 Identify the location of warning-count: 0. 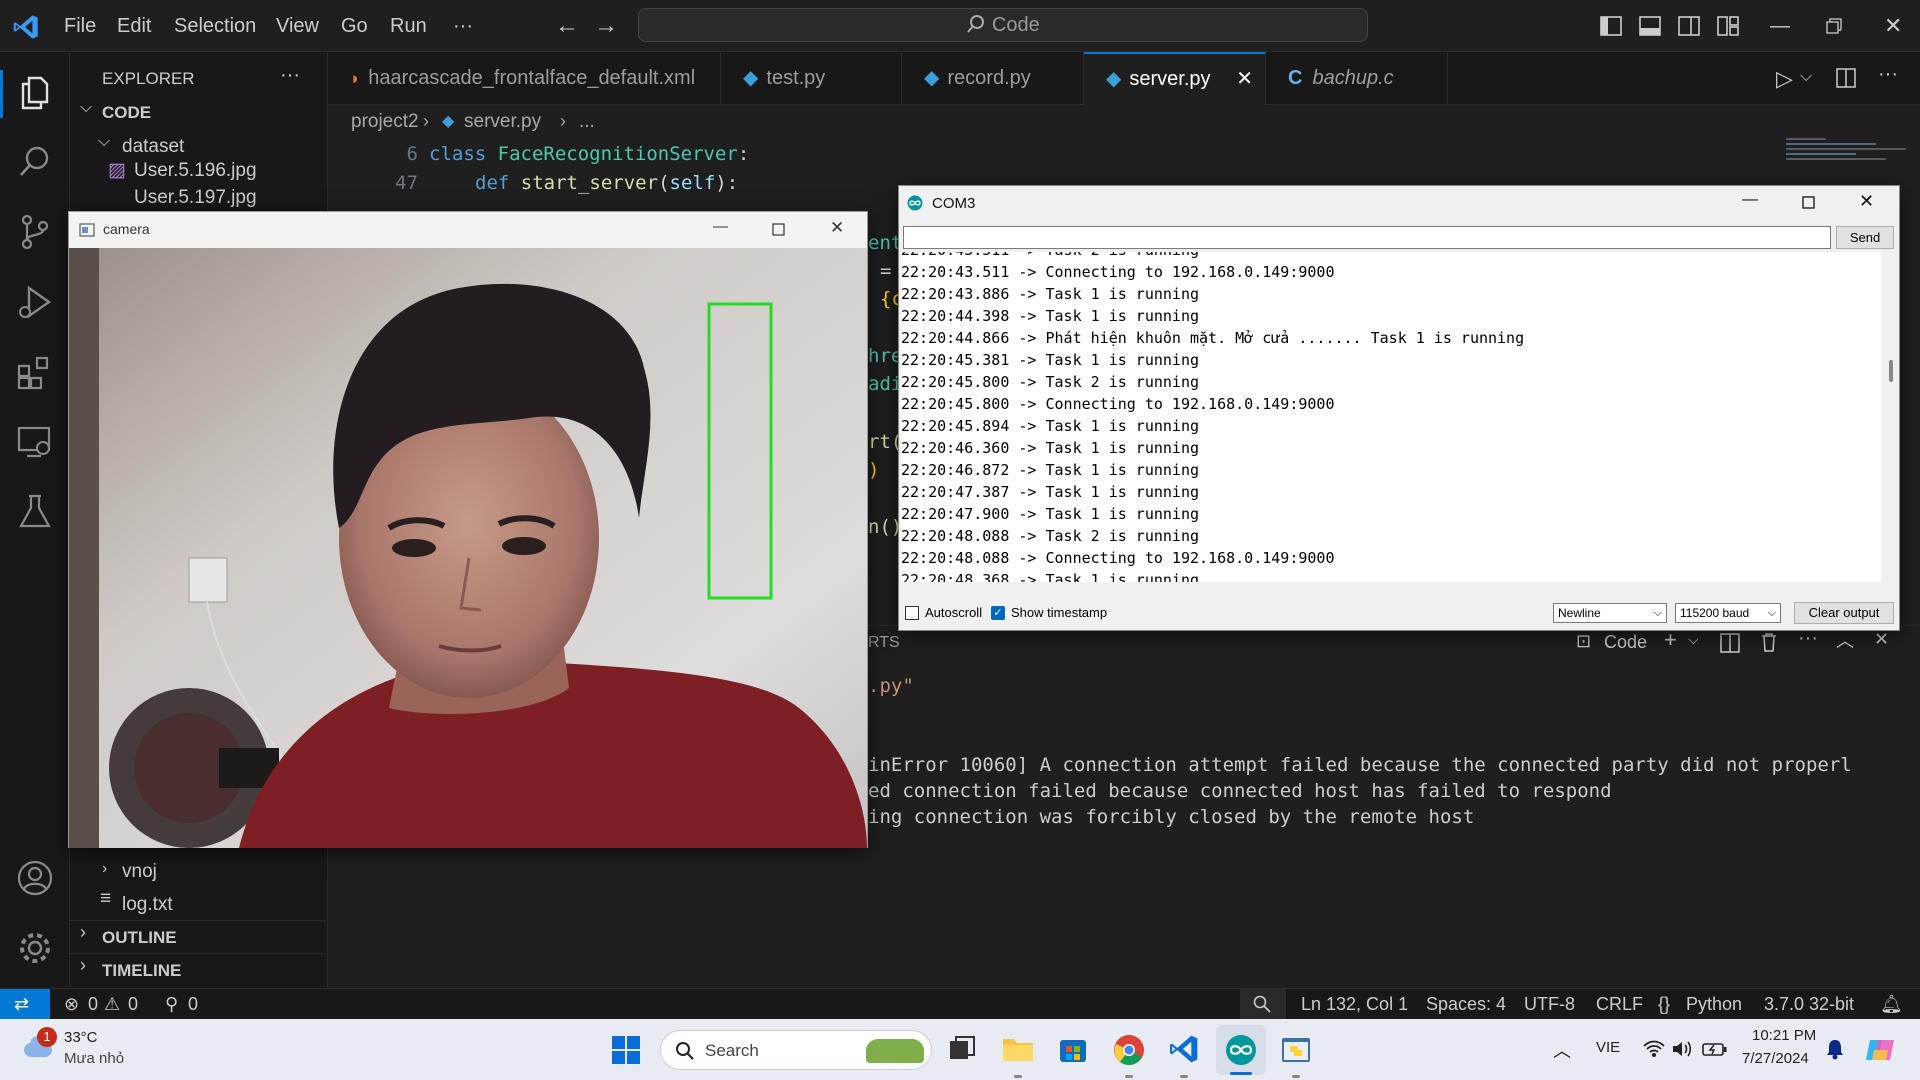
(133, 1004).